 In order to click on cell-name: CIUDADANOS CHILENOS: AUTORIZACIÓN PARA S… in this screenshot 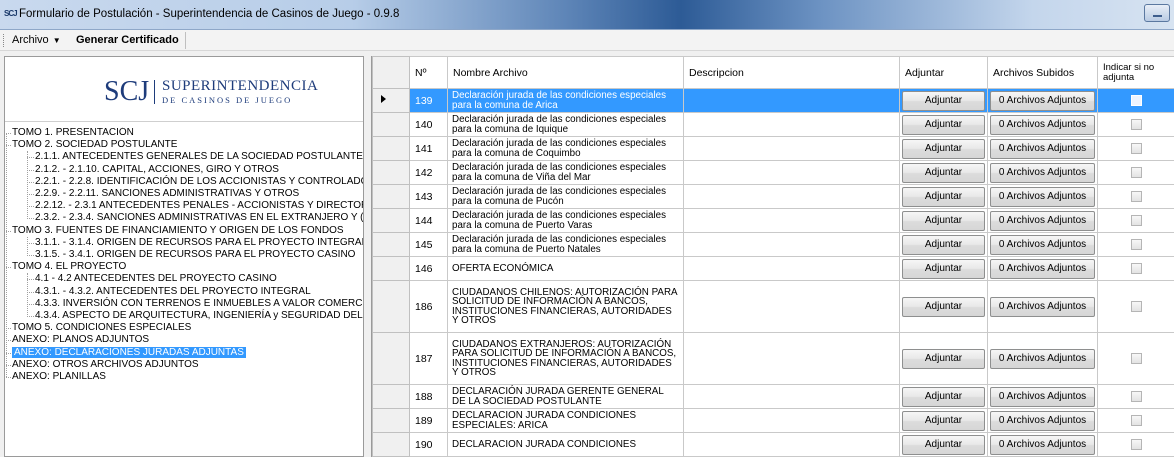, I will do `click(565, 306)`.